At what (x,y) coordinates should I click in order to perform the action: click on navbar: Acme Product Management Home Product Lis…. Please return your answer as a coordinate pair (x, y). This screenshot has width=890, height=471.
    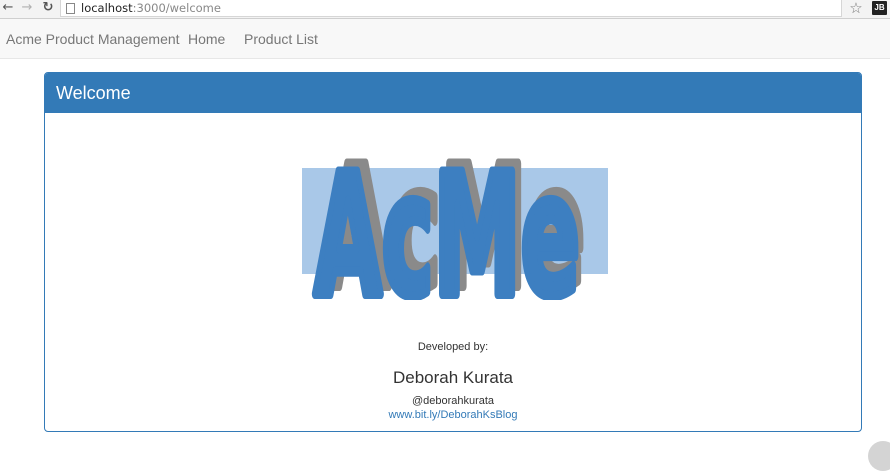
    Looking at the image, I should click on (445, 39).